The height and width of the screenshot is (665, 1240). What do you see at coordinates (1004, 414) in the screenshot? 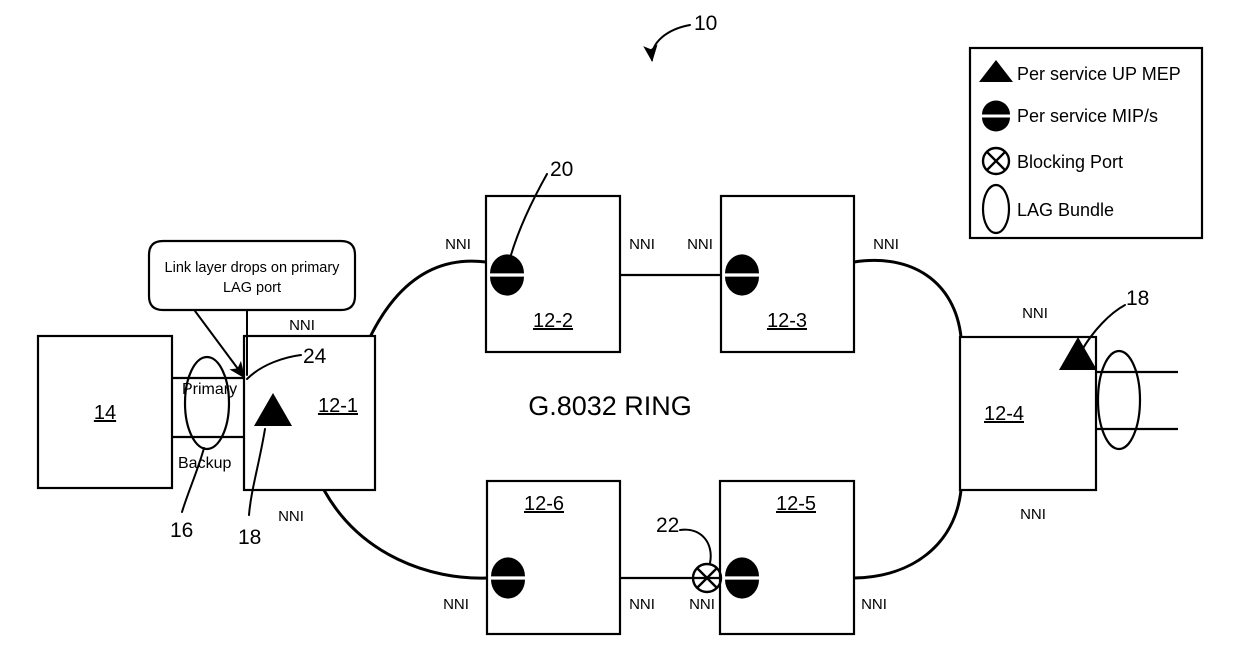
I see `node-12-4-label: 12-4` at bounding box center [1004, 414].